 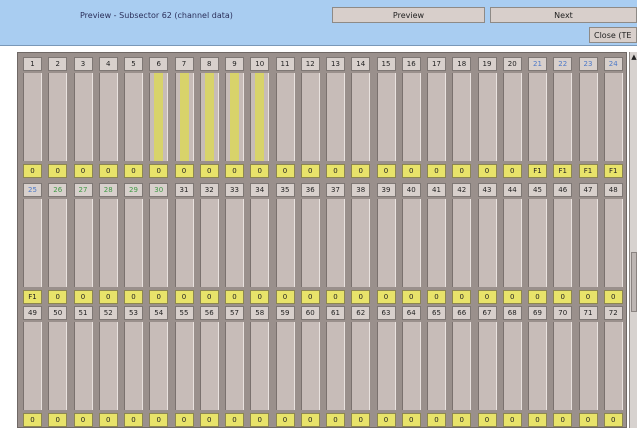 I want to click on channel-strip: 19 0, so click(x=488, y=118).